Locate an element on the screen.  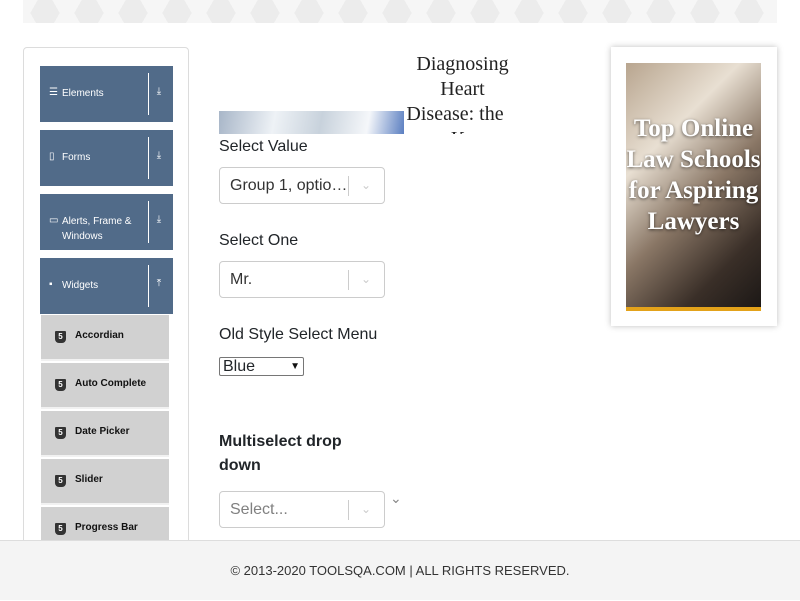
old-style-select-label: Old Style Select Menu is located at coordinates (298, 334).